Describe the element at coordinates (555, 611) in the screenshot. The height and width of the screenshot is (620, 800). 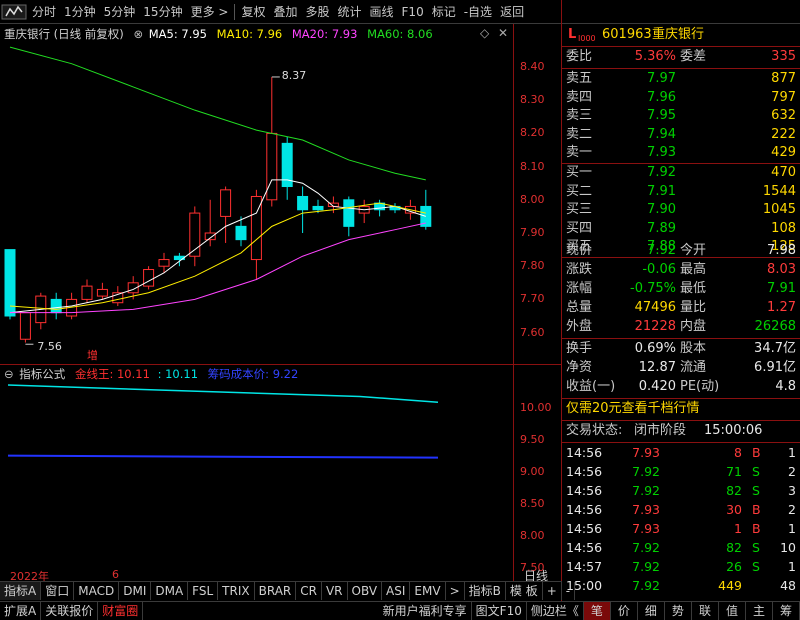
I see `status-right-2: 侧边栏《` at that location.